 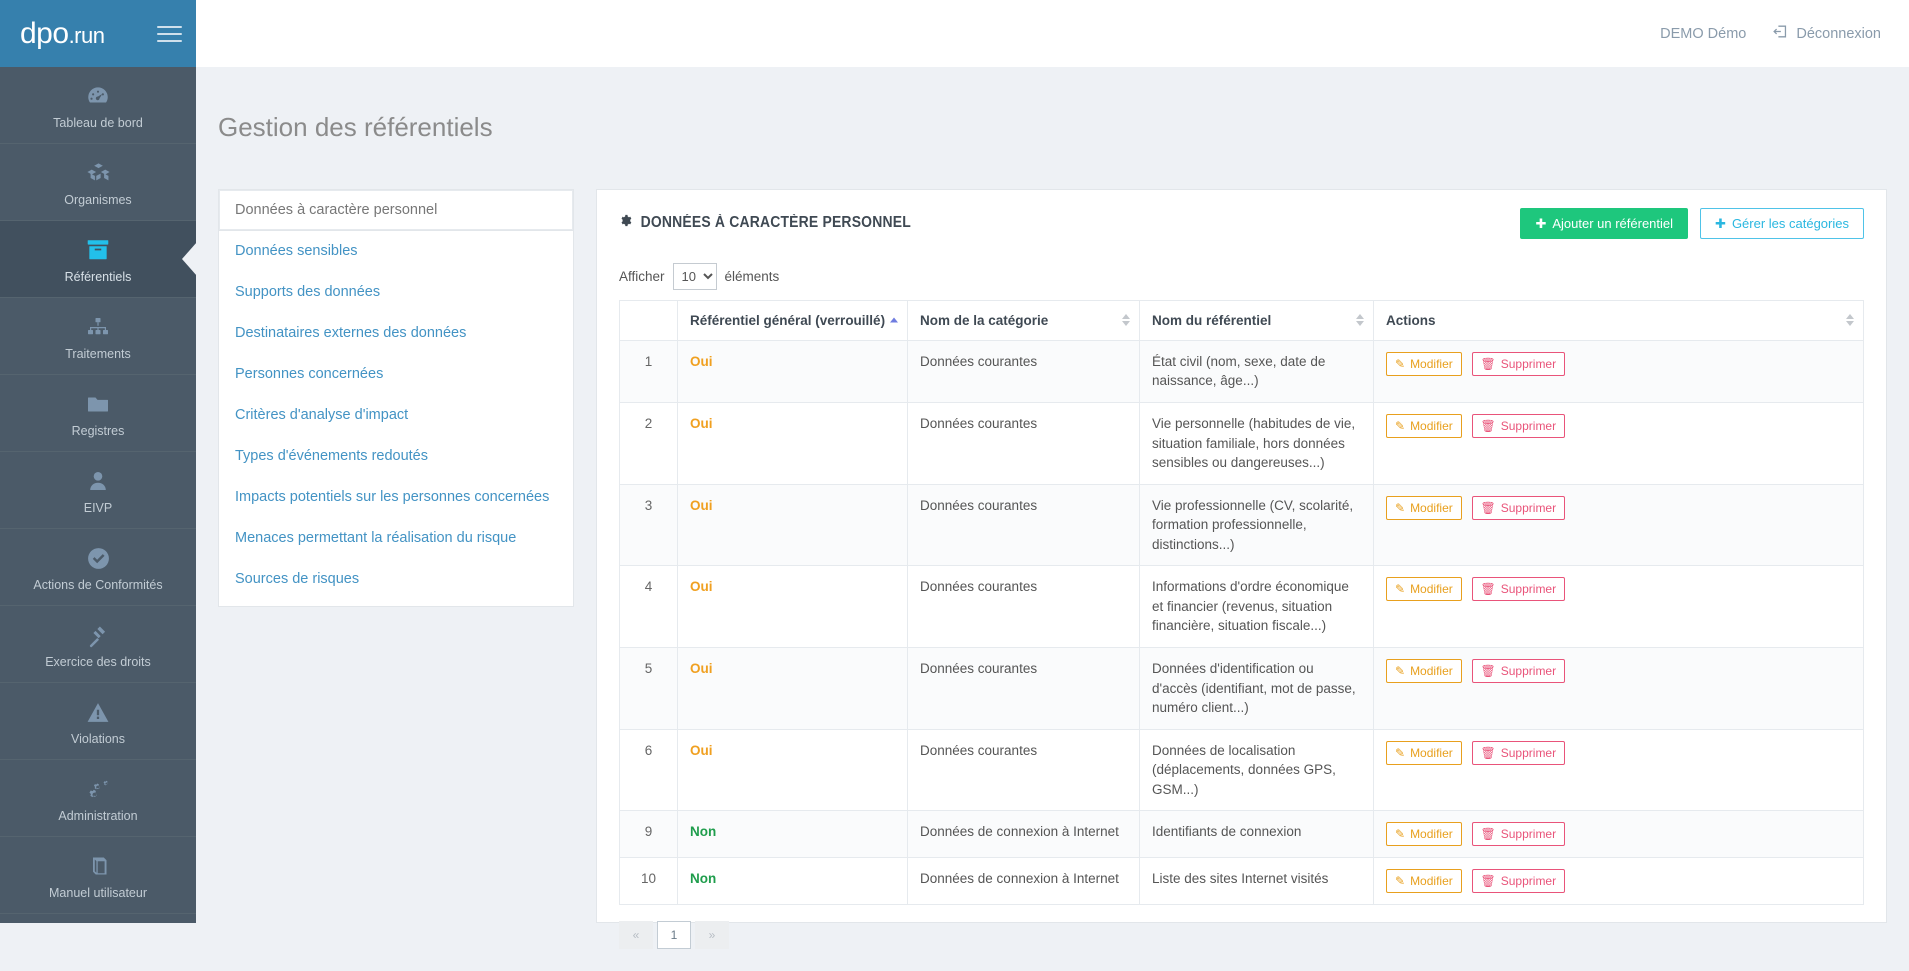 I want to click on user-name: DEMO Démo, so click(x=1703, y=34).